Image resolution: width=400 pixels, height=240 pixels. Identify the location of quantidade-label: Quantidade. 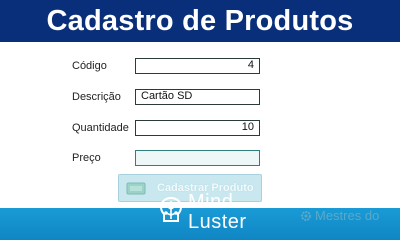
(100, 128).